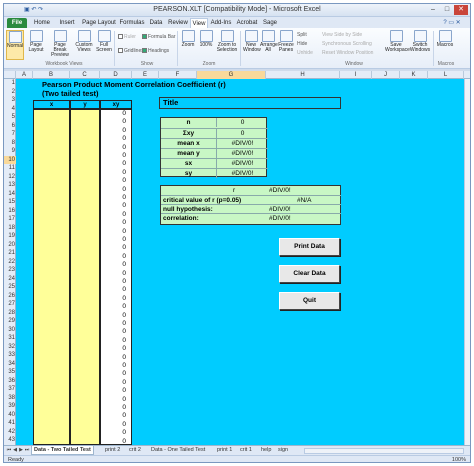 The image size is (474, 466). I want to click on column-header: A, so click(24, 75).